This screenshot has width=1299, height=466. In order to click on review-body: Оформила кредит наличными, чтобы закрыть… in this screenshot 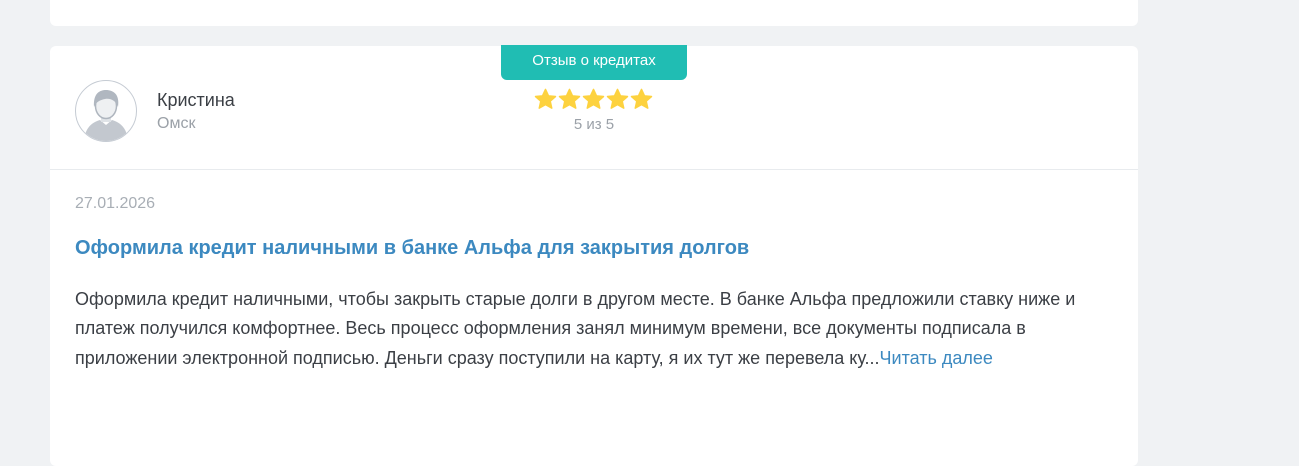, I will do `click(580, 329)`.